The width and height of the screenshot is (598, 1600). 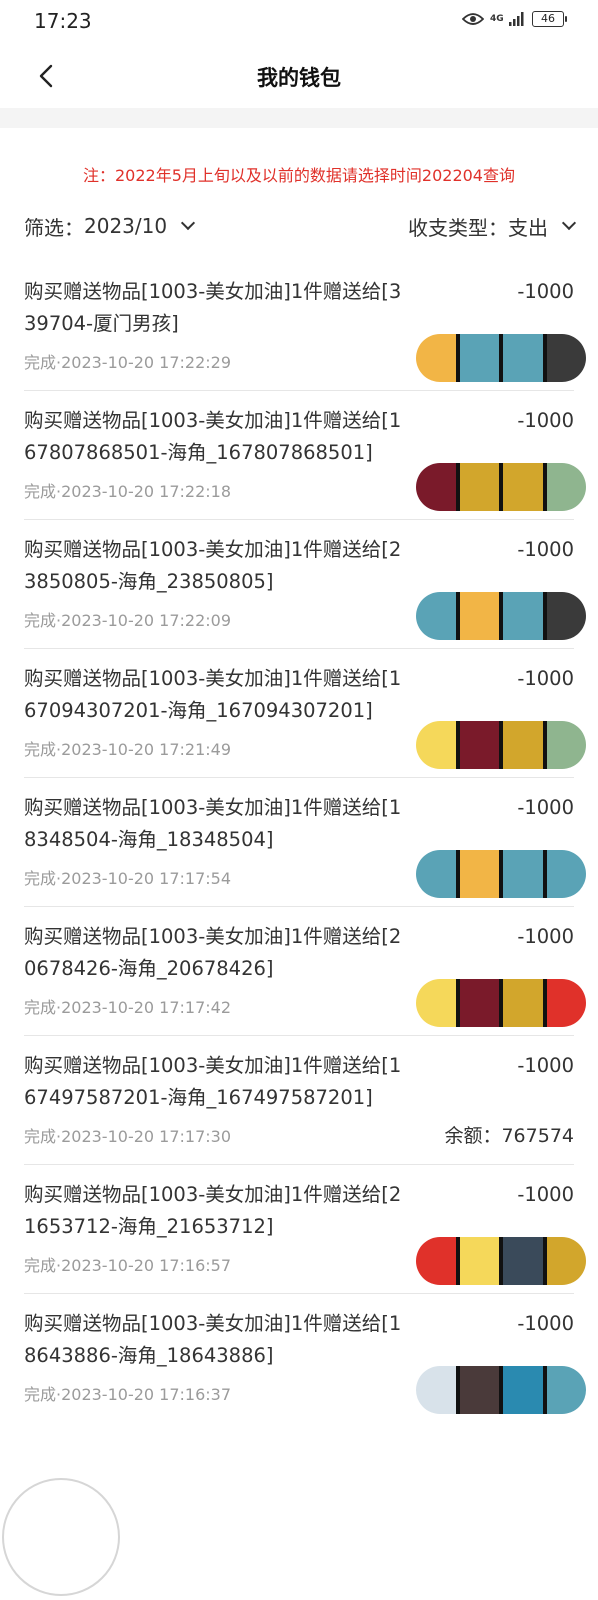 I want to click on date-filter: 筛选： 2023/10, so click(x=110, y=226).